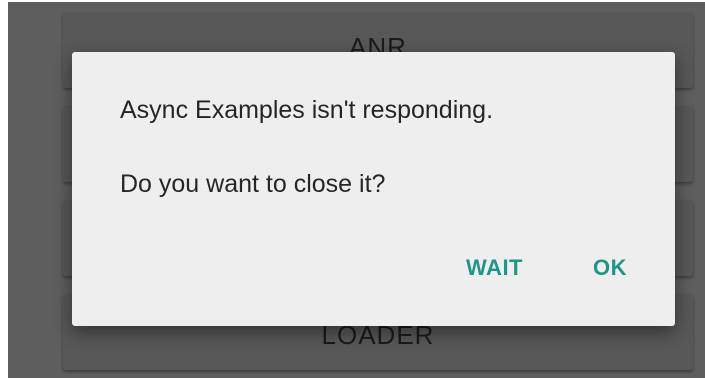  I want to click on dialog-actions: WAIT OK, so click(546, 268).